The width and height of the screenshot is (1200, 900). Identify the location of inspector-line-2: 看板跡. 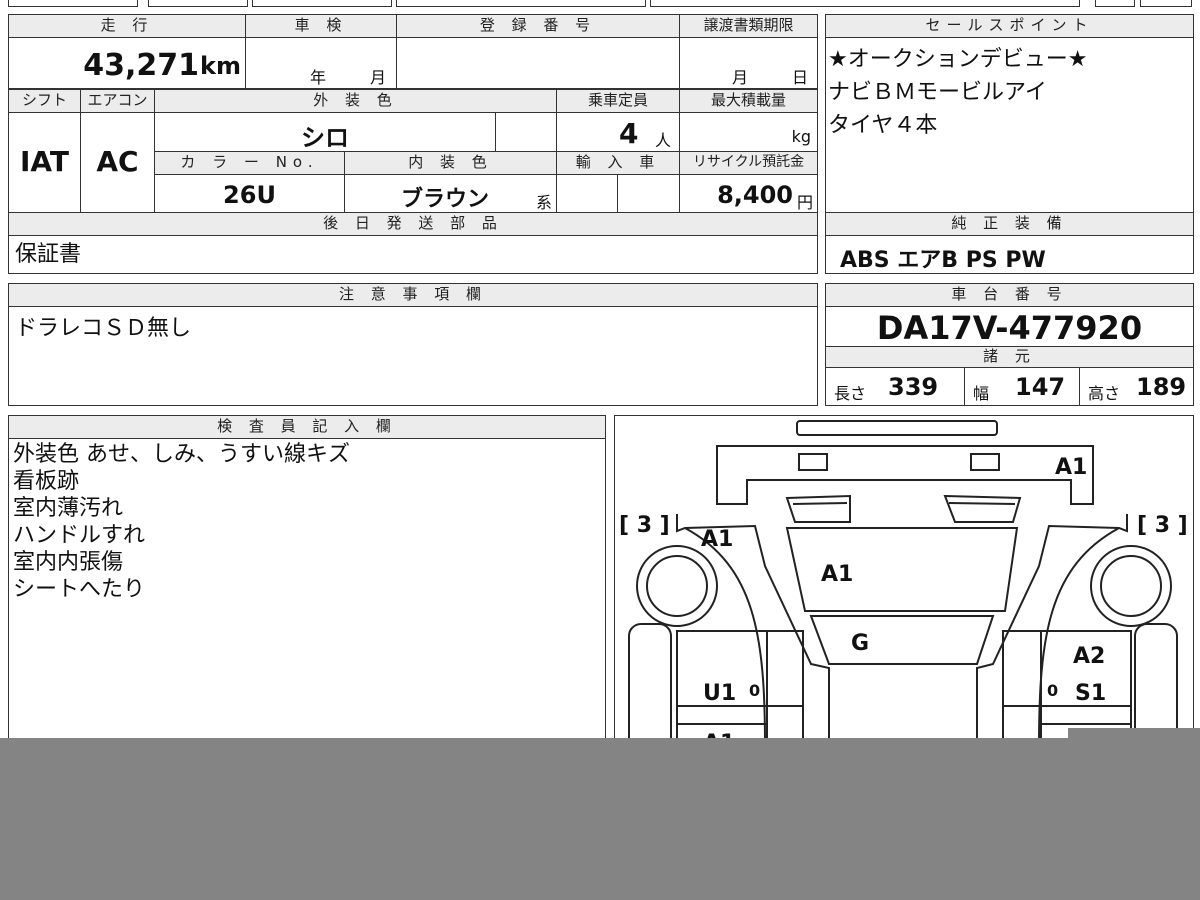
(46, 481).